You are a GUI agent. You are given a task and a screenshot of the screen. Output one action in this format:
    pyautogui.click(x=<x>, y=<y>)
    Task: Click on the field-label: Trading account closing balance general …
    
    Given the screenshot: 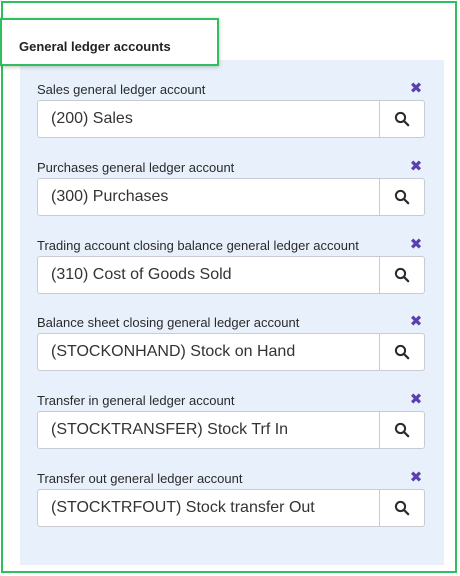 What is the action you would take?
    pyautogui.click(x=198, y=245)
    